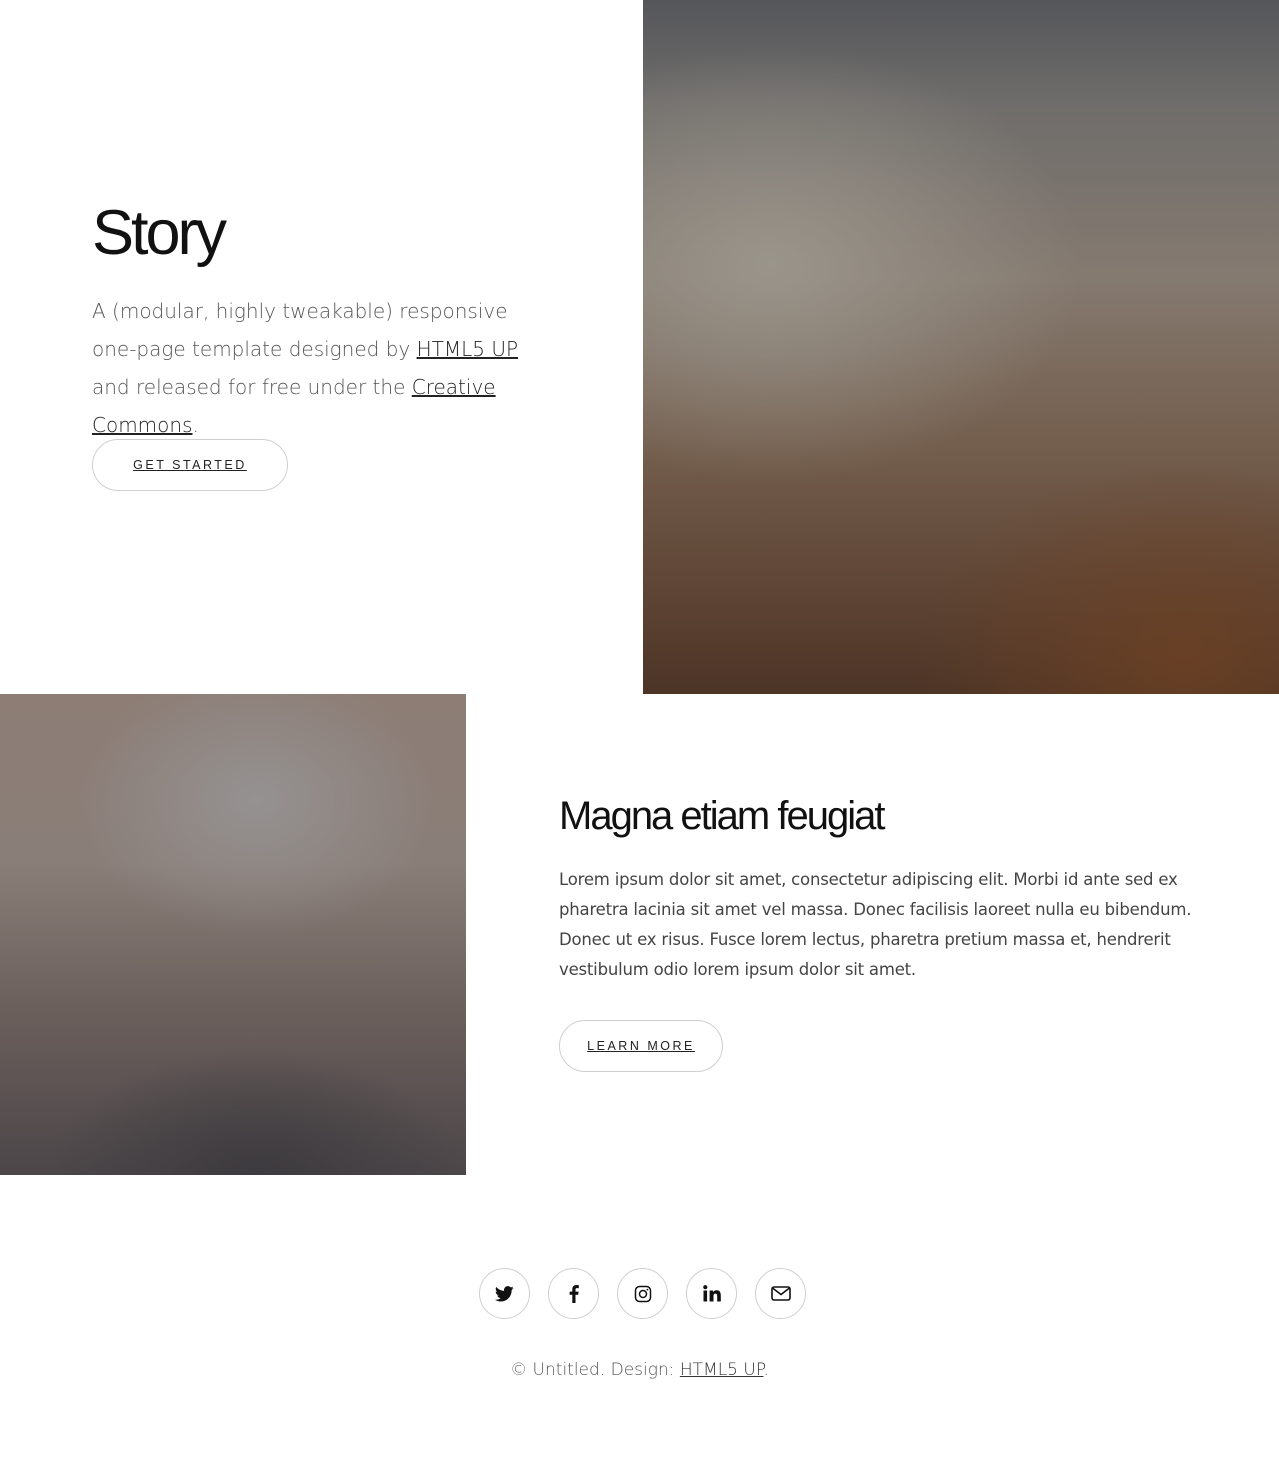 This screenshot has height=1479, width=1279. Describe the element at coordinates (467, 349) in the screenshot. I see `html5up-link: HTML5 UP` at that location.